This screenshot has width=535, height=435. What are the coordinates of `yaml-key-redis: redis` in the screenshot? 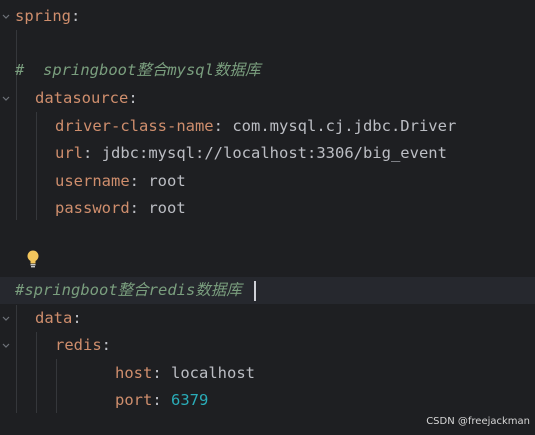 It's located at (78, 345).